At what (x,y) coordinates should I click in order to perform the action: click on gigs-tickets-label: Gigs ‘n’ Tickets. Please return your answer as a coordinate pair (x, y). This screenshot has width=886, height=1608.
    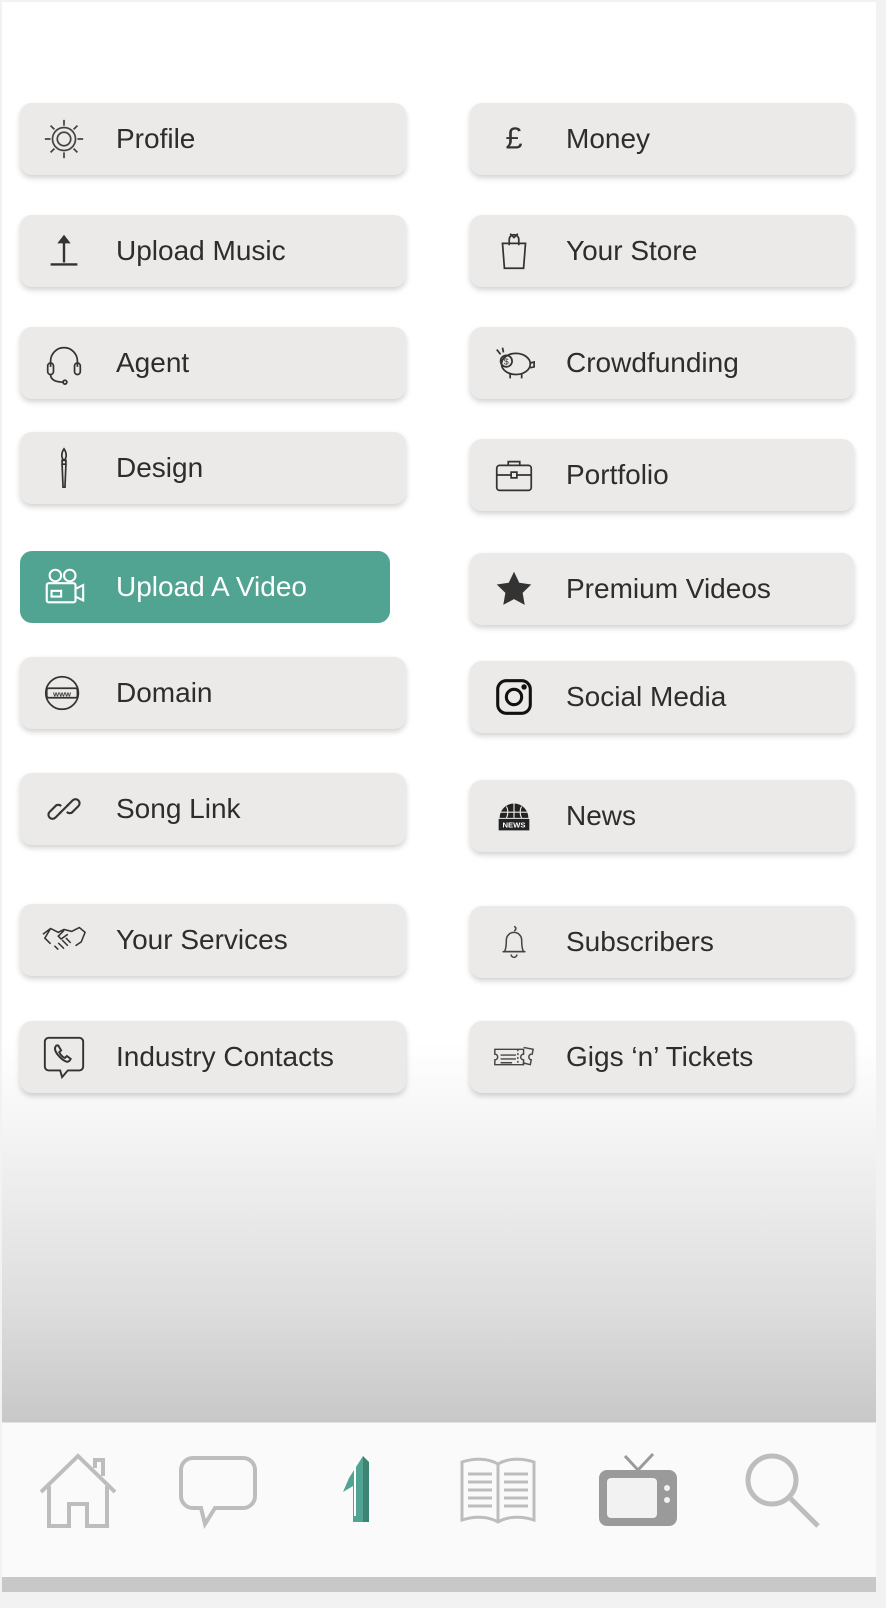
    Looking at the image, I should click on (660, 1056).